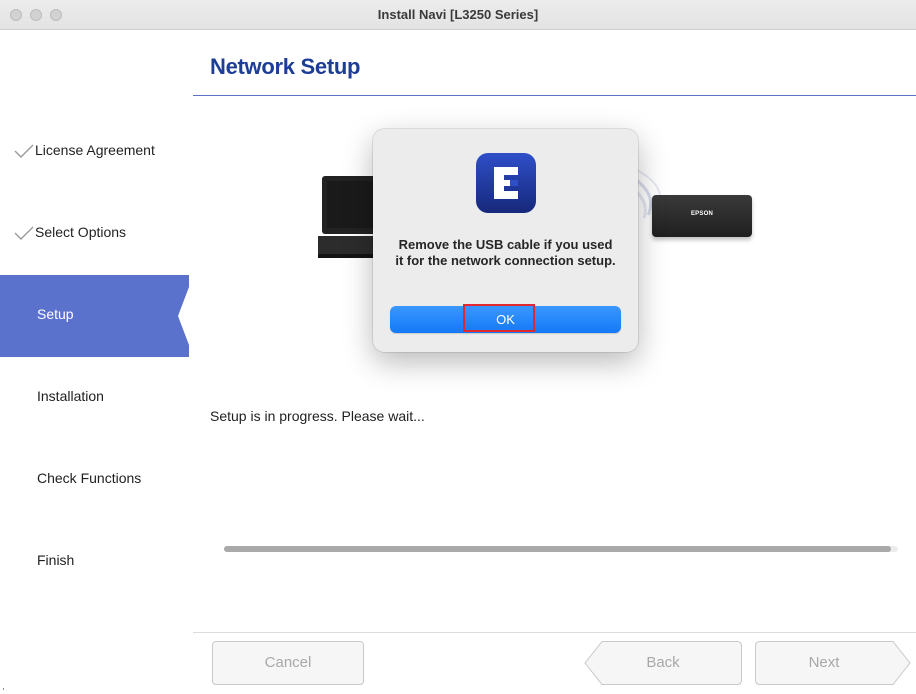 Image resolution: width=916 pixels, height=694 pixels. I want to click on header-divider, so click(554, 95).